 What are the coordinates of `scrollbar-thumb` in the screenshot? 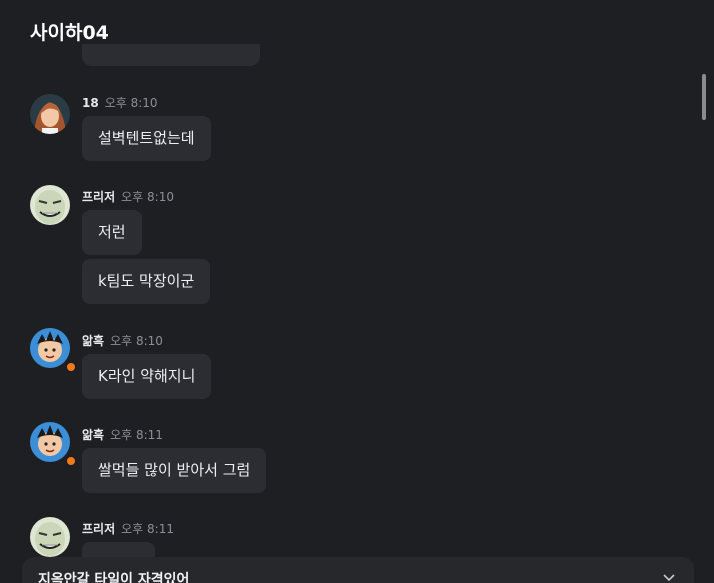 It's located at (704, 97).